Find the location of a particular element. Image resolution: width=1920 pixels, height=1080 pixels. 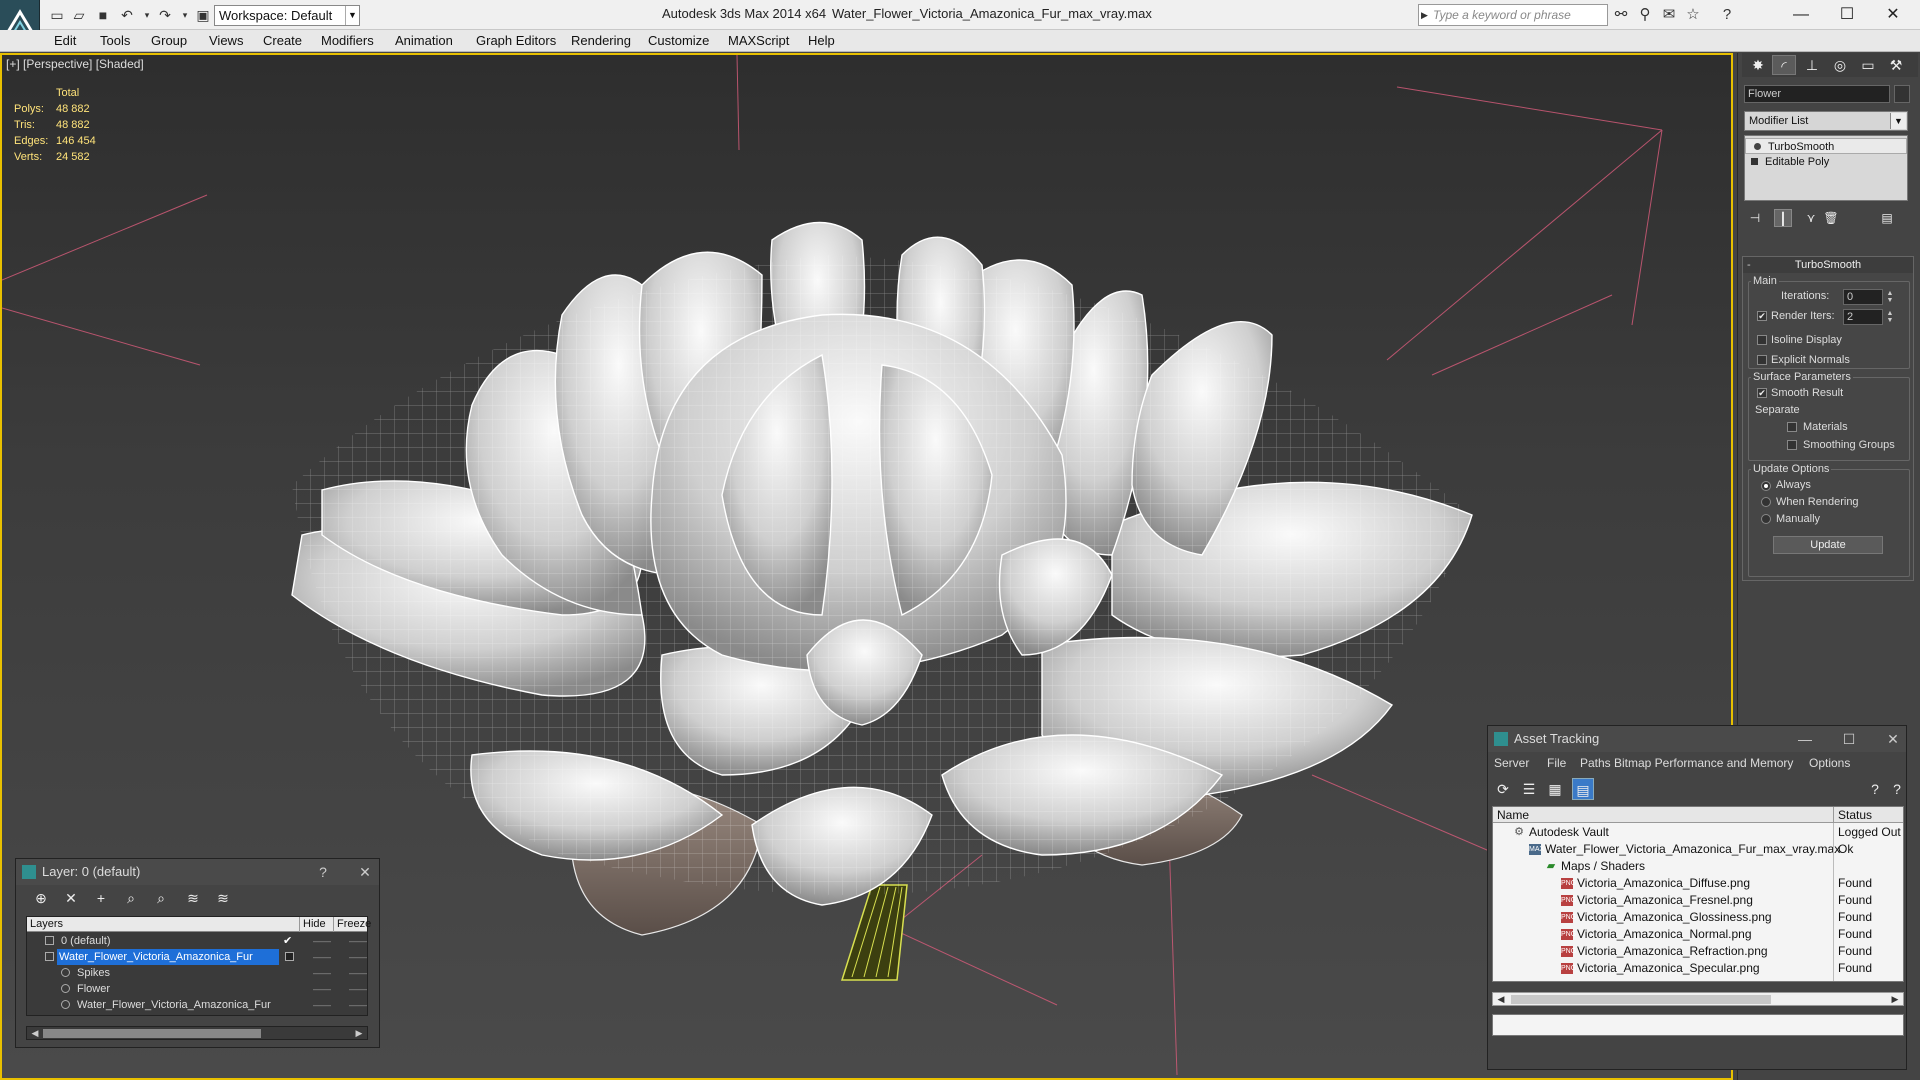

undo-icon: ↶ is located at coordinates (127, 15).